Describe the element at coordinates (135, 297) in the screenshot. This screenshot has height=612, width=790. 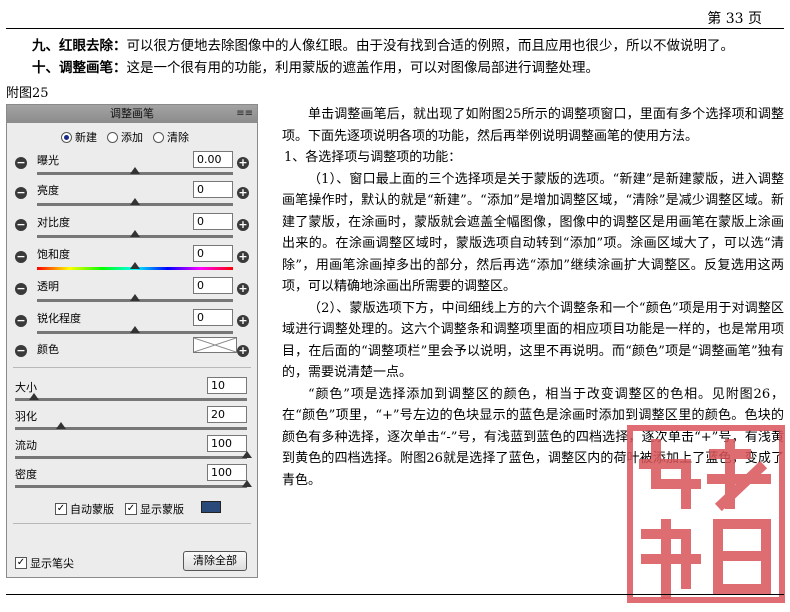
I see `clarity-slider-thumb` at that location.